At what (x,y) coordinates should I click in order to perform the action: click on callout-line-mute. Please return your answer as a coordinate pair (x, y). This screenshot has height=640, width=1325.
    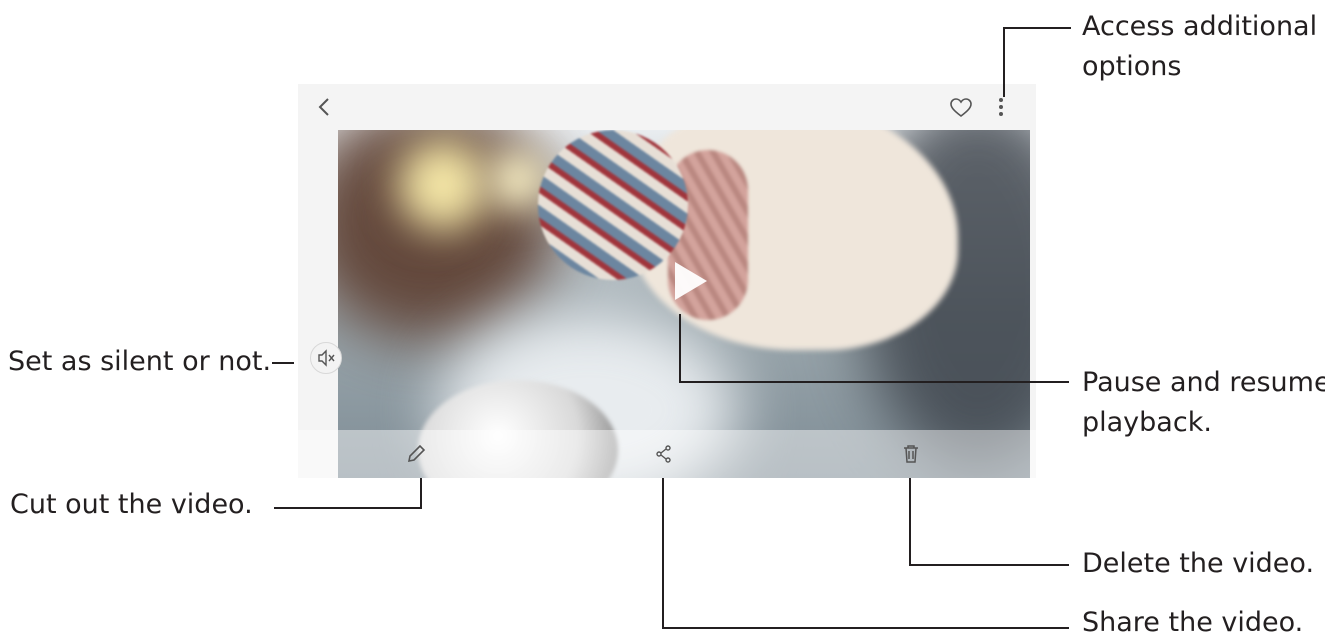
    Looking at the image, I should click on (283, 363).